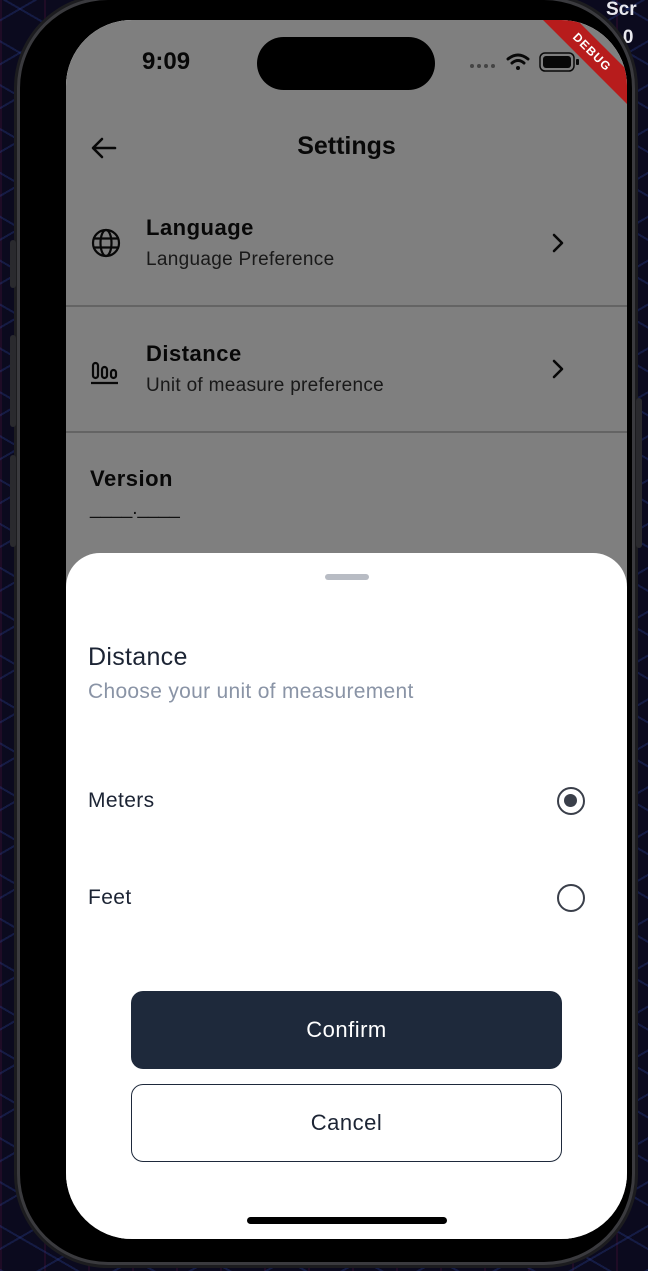  I want to click on home-indicator, so click(347, 1220).